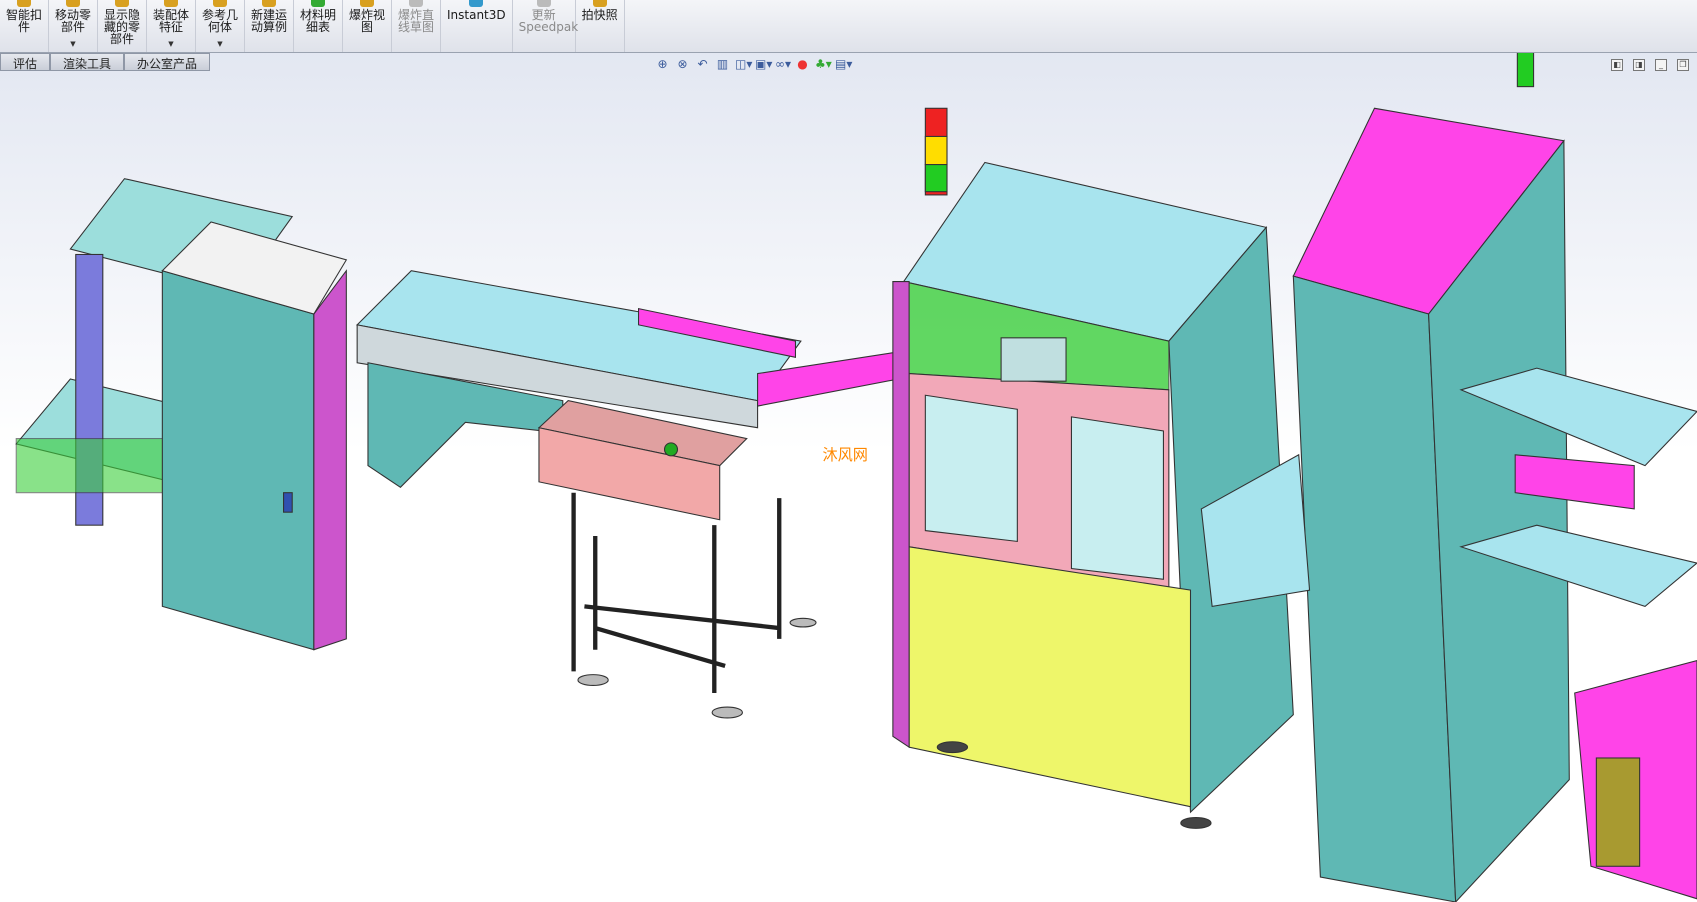 Image resolution: width=1697 pixels, height=902 pixels. What do you see at coordinates (87, 62) in the screenshot?
I see `tab-render-tools: 渲染工具` at bounding box center [87, 62].